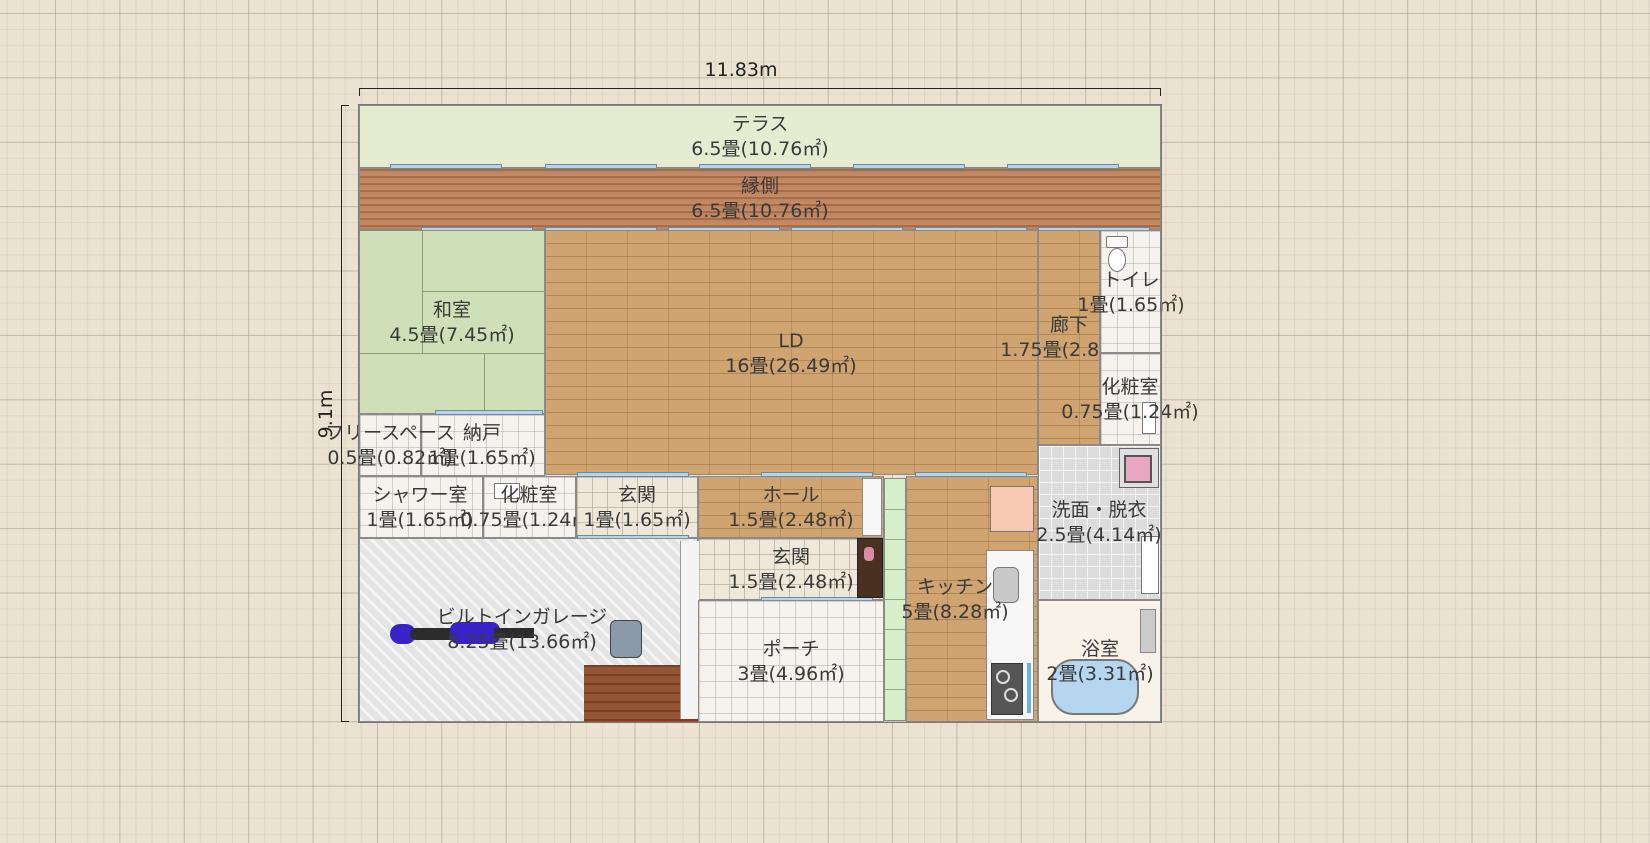 This screenshot has width=1650, height=843. Describe the element at coordinates (1139, 468) in the screenshot. I see `washing-machine-icon` at that location.